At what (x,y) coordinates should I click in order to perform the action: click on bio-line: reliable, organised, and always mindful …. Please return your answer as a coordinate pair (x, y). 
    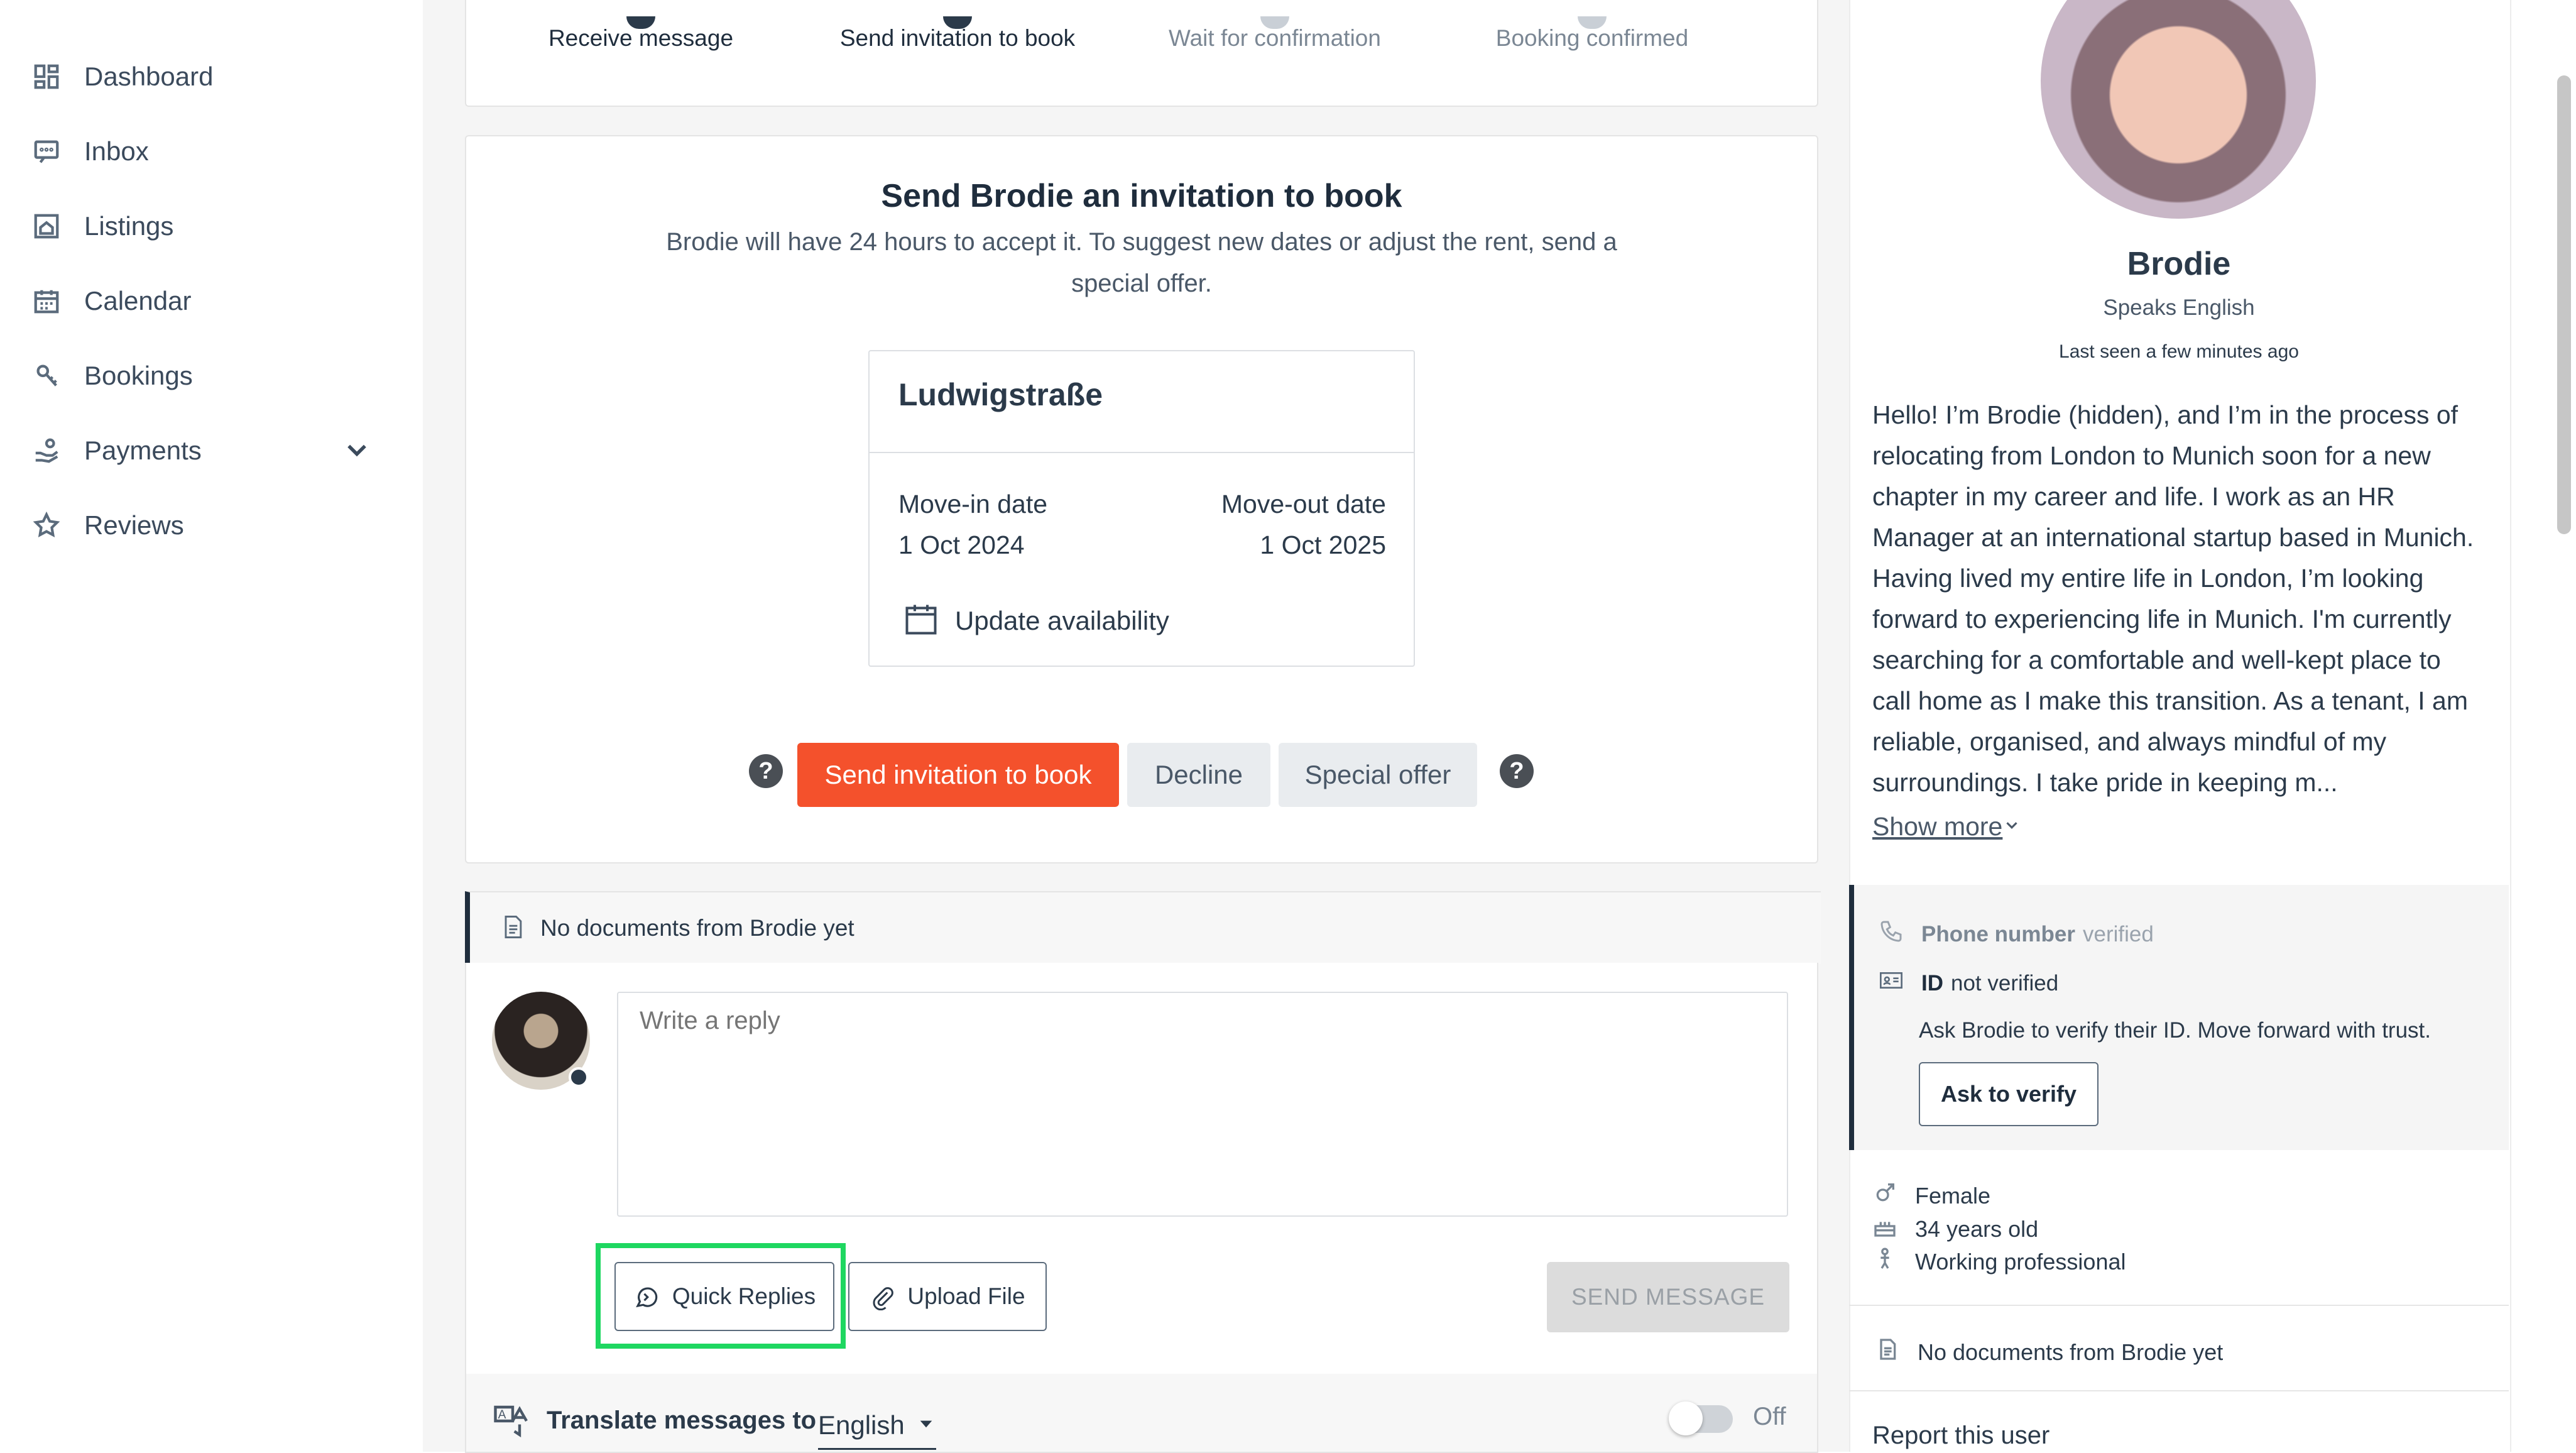
    Looking at the image, I should click on (2129, 741).